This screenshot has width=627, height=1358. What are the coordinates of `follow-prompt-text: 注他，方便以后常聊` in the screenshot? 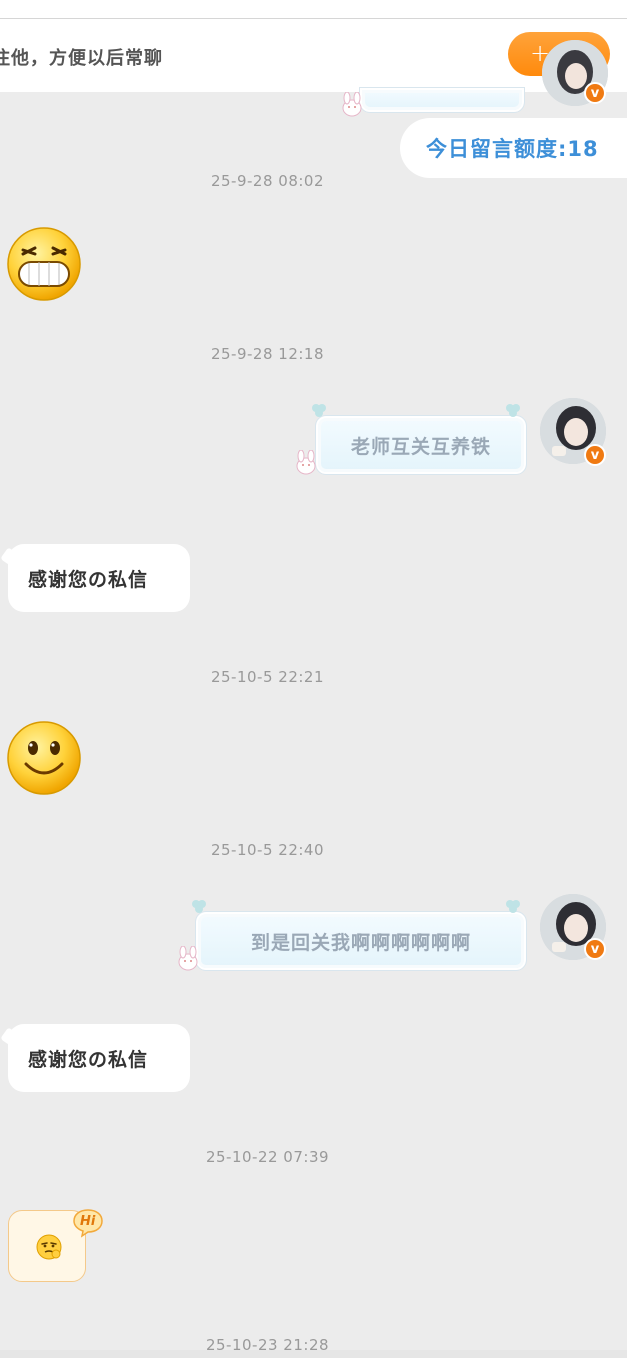 It's located at (81, 58).